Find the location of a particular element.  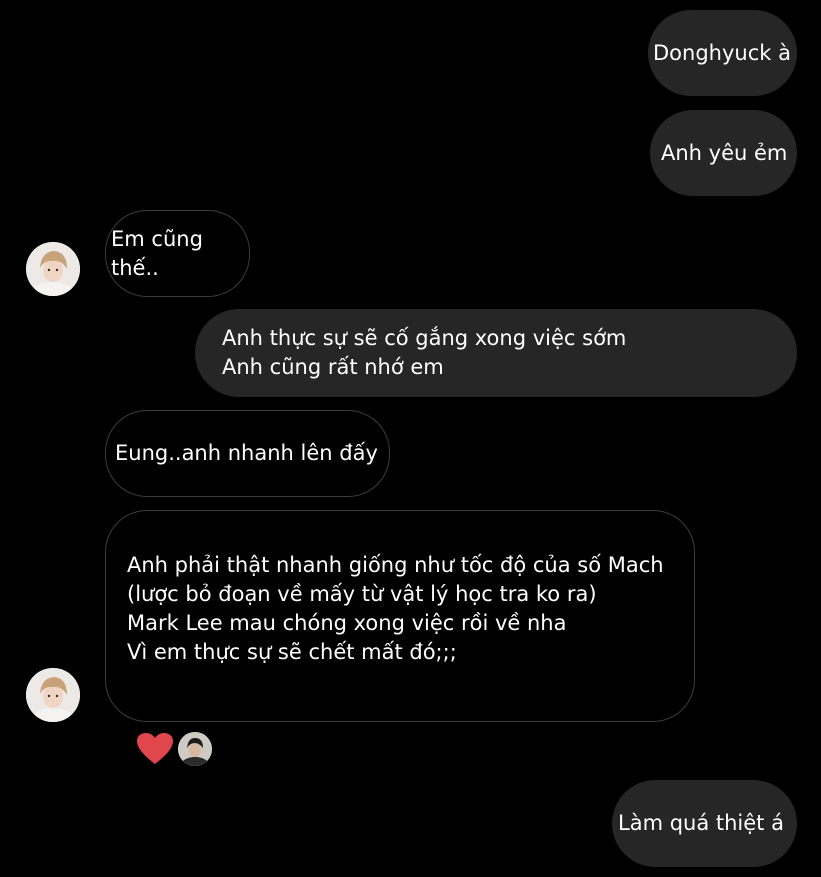

heart-icon is located at coordinates (155, 749).